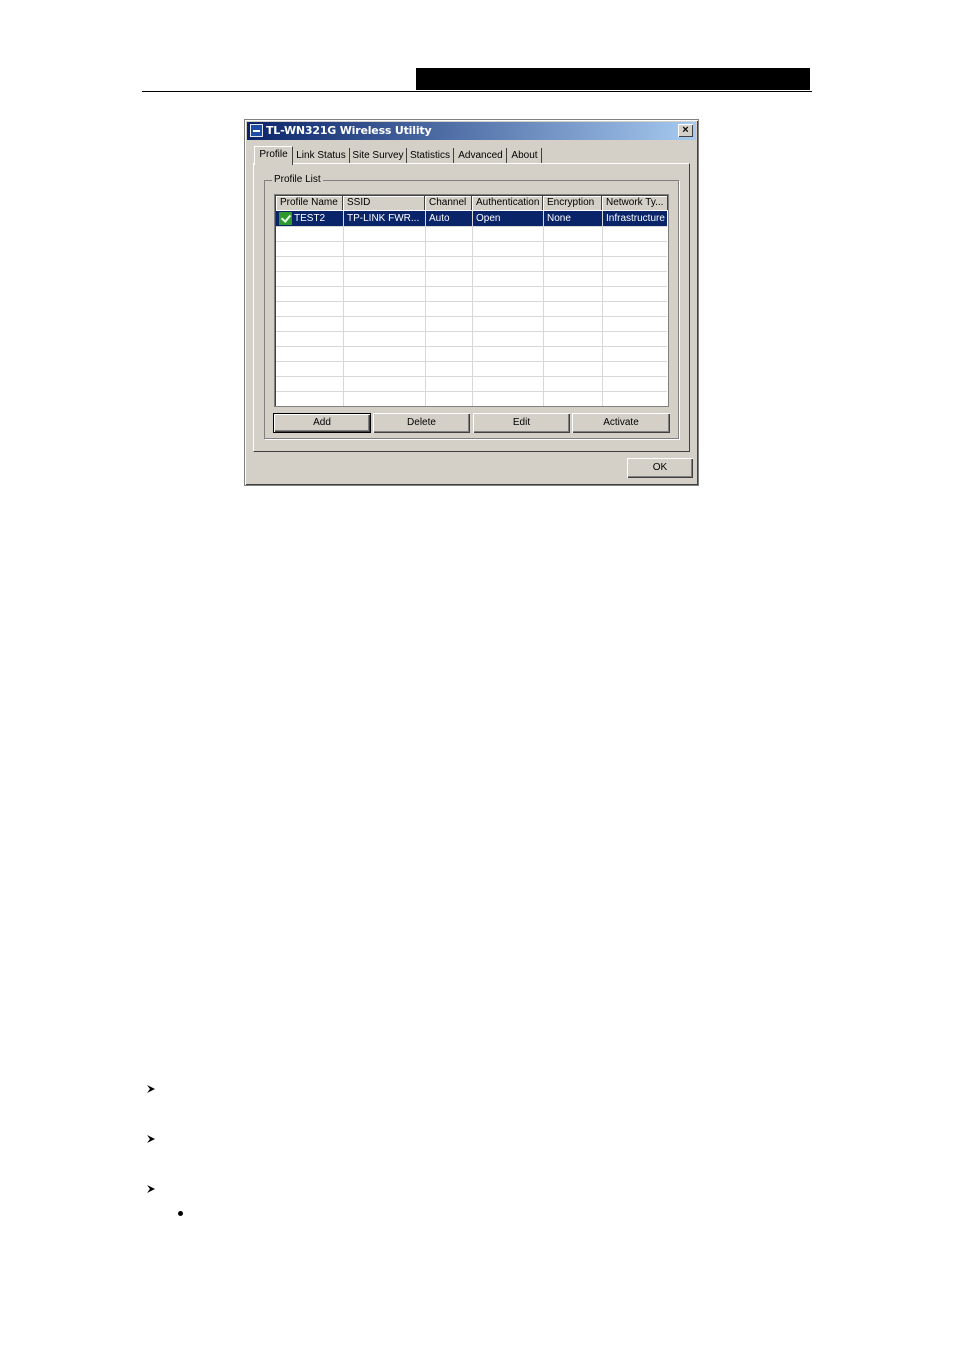 The image size is (954, 1350). I want to click on cell-profile-name: TEST2, so click(309, 218).